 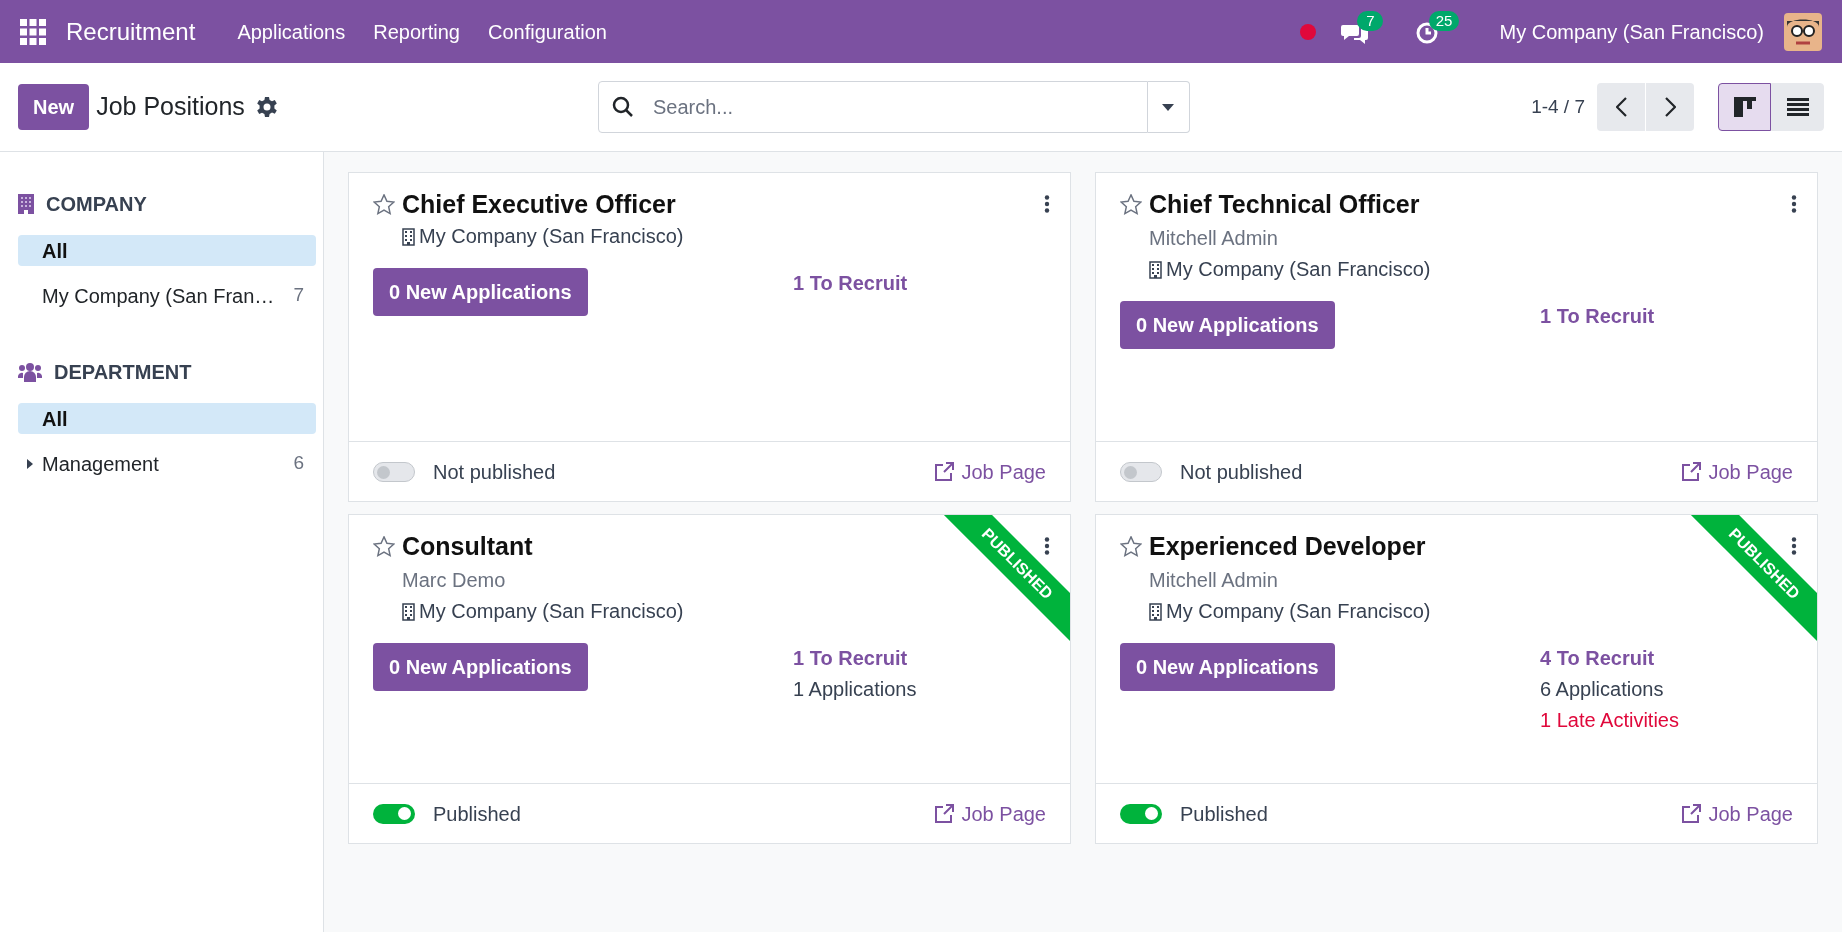 I want to click on users-icon, so click(x=30, y=372).